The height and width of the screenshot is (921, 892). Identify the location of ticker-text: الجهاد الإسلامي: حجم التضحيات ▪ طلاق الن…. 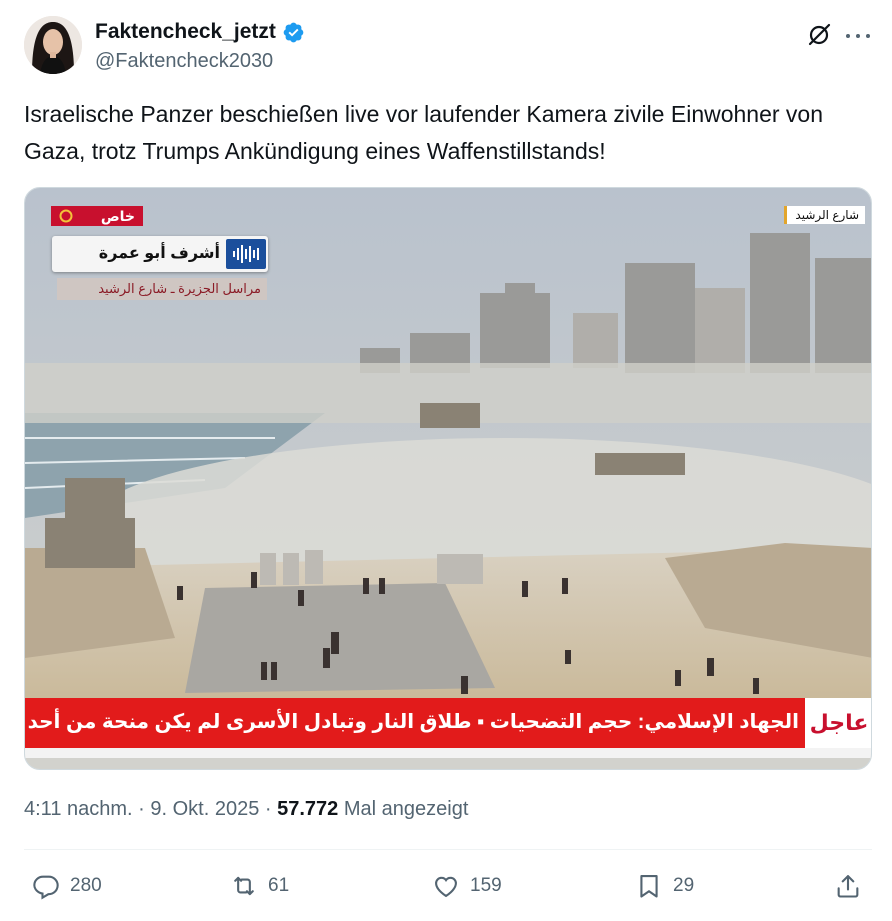
(413, 722).